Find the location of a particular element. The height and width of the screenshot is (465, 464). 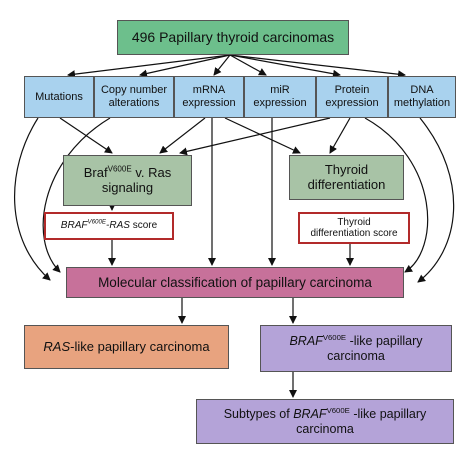

tds-score-box: Thyroid differentiation score is located at coordinates (354, 228).